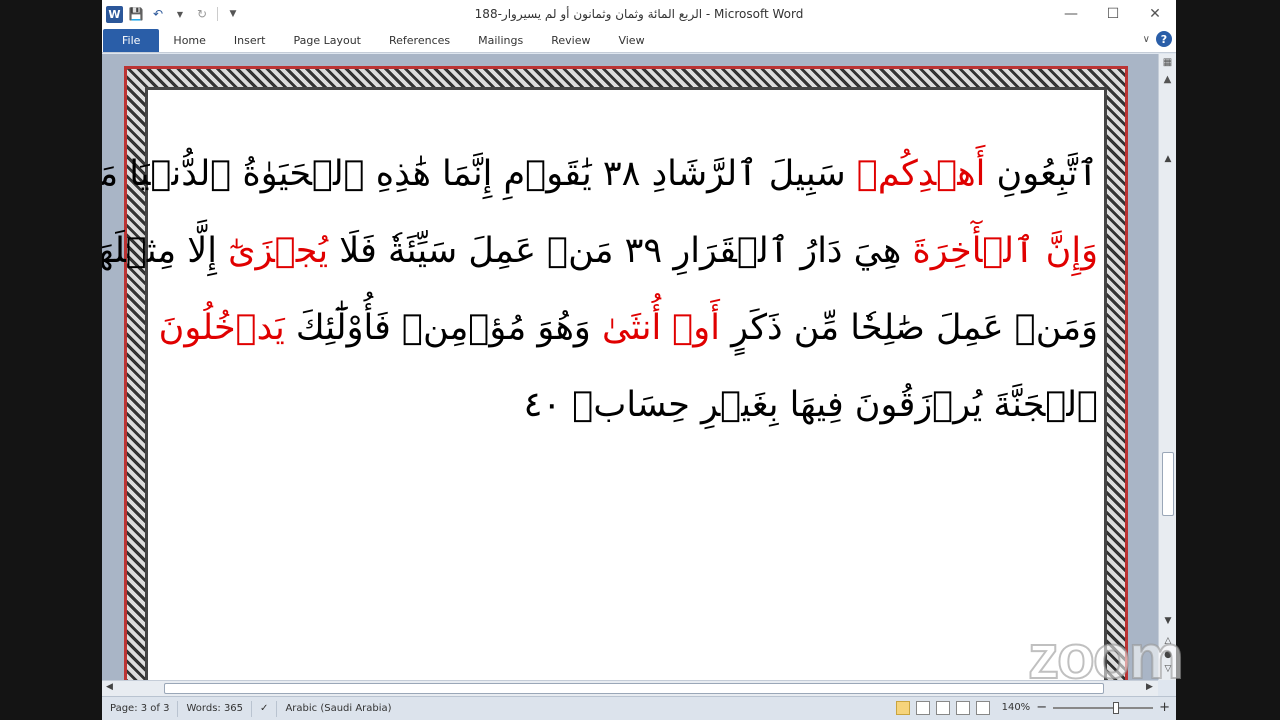 Image resolution: width=1280 pixels, height=720 pixels. Describe the element at coordinates (1032, 707) in the screenshot. I see `status-right: 140% − +` at that location.